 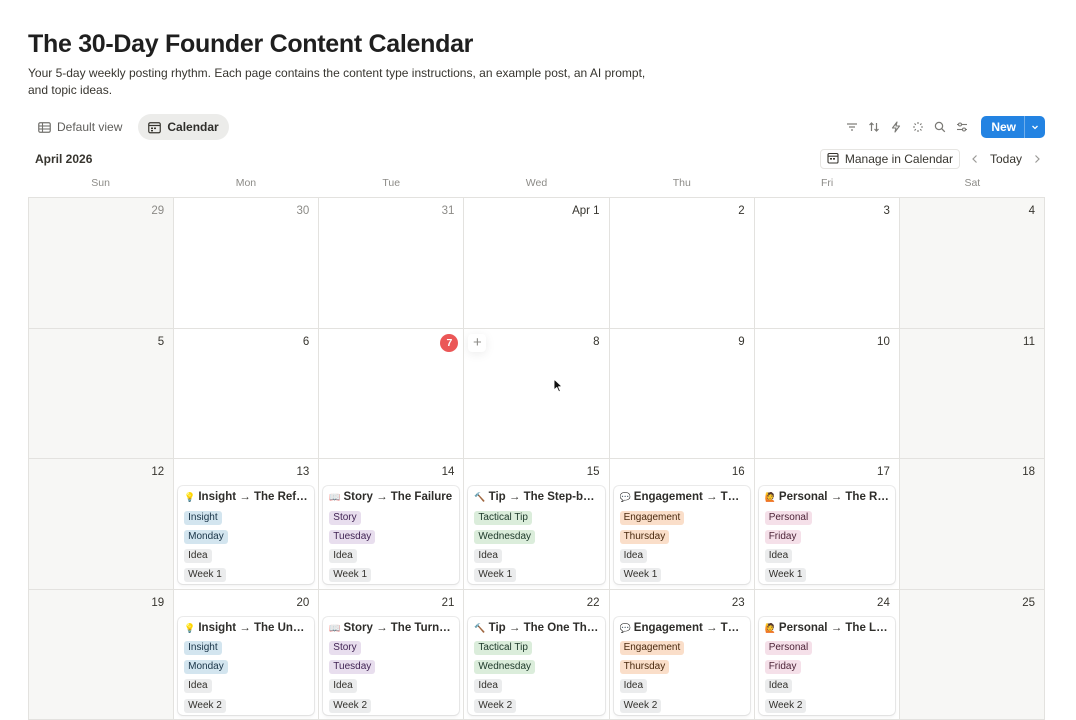 What do you see at coordinates (448, 211) in the screenshot?
I see `day-number: 31` at bounding box center [448, 211].